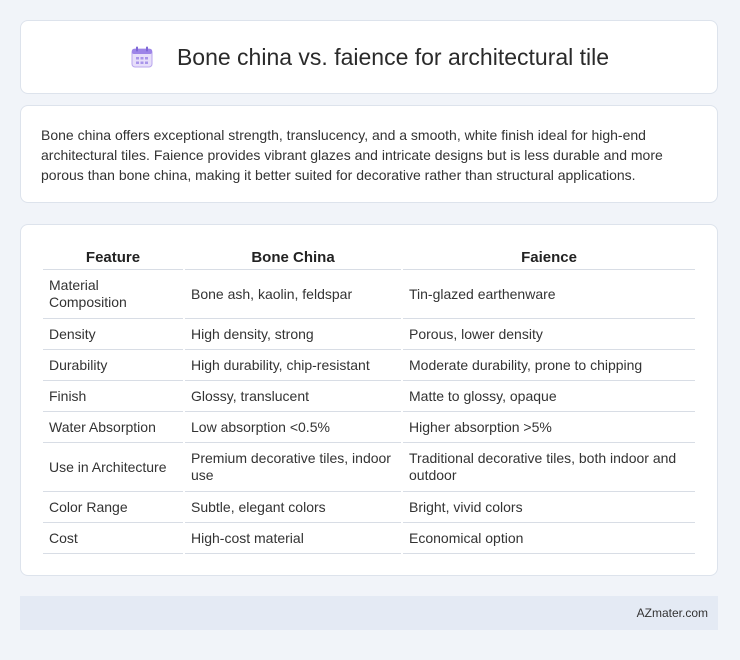 This screenshot has width=740, height=660. Describe the element at coordinates (113, 538) in the screenshot. I see `row-feature: Cost` at that location.